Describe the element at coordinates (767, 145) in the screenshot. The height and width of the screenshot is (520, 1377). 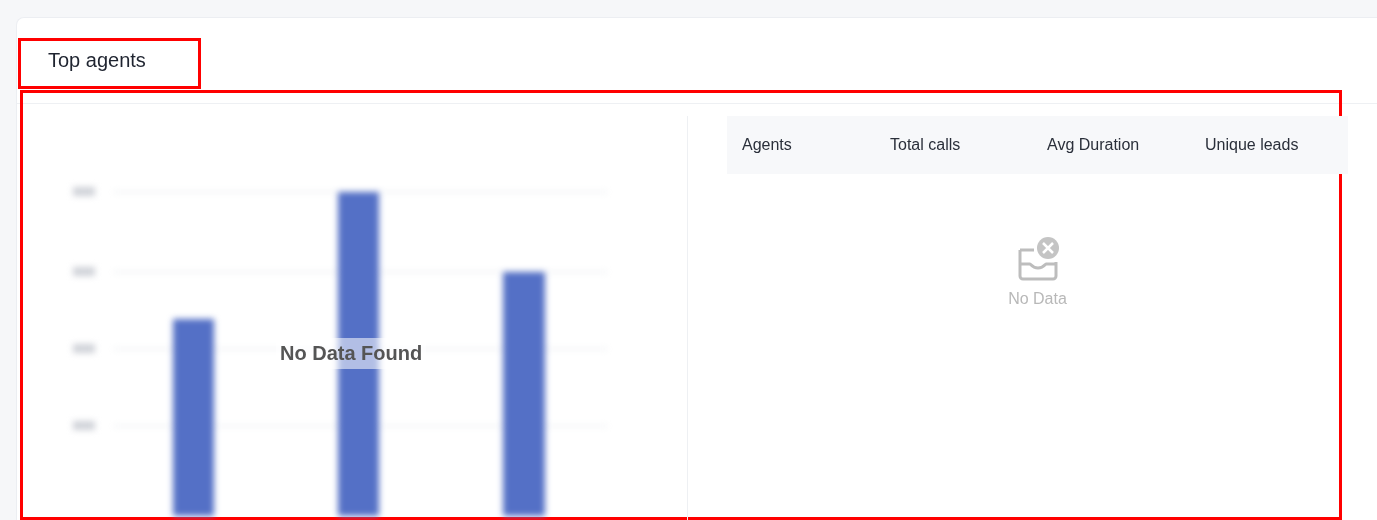
I see `column-header: Agents` at that location.